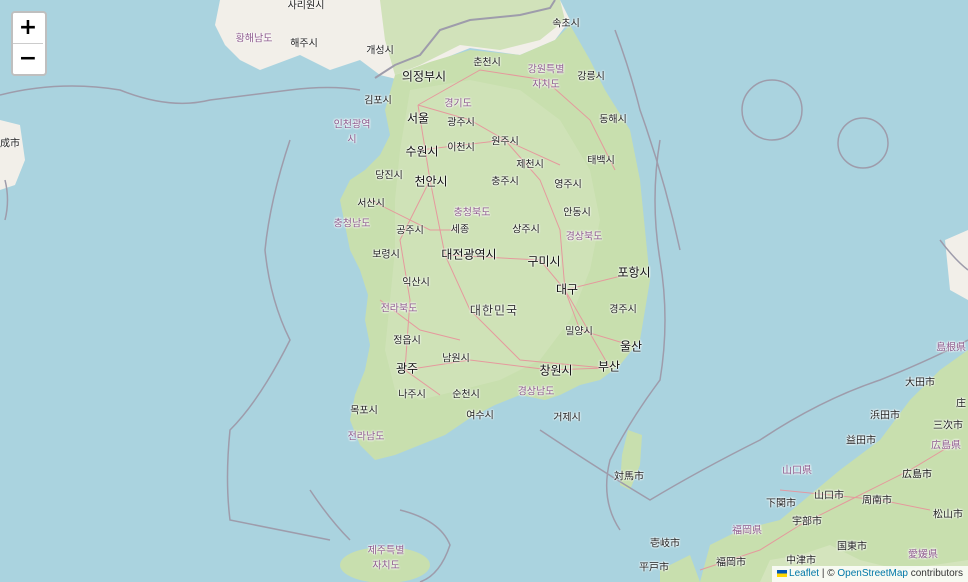  I want to click on attribution: Leaflet | © OpenStreetMap contributors, so click(870, 574).